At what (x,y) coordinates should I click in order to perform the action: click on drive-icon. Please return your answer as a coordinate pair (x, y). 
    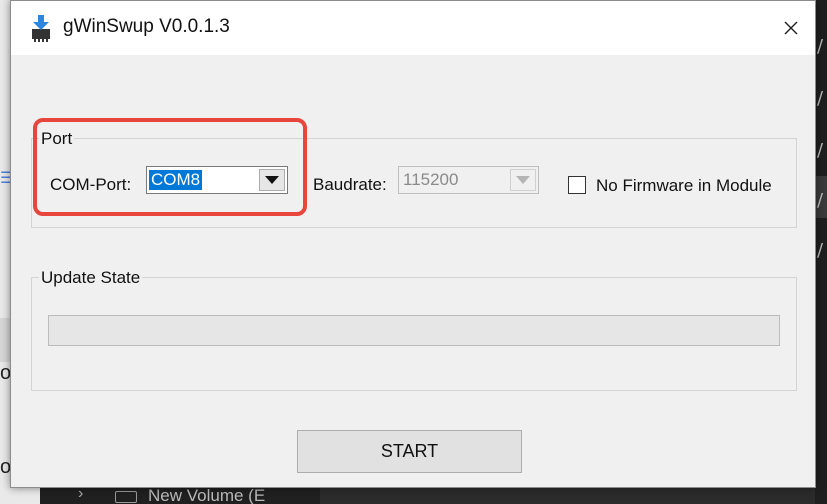
    Looking at the image, I should click on (126, 497).